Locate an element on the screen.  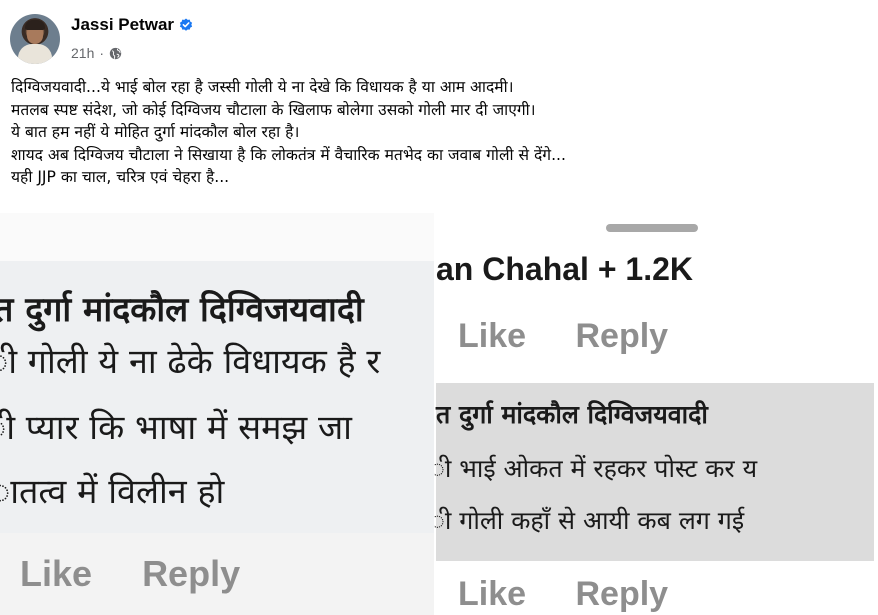
commenter-line: an Chahal + 1.2K is located at coordinates (564, 269).